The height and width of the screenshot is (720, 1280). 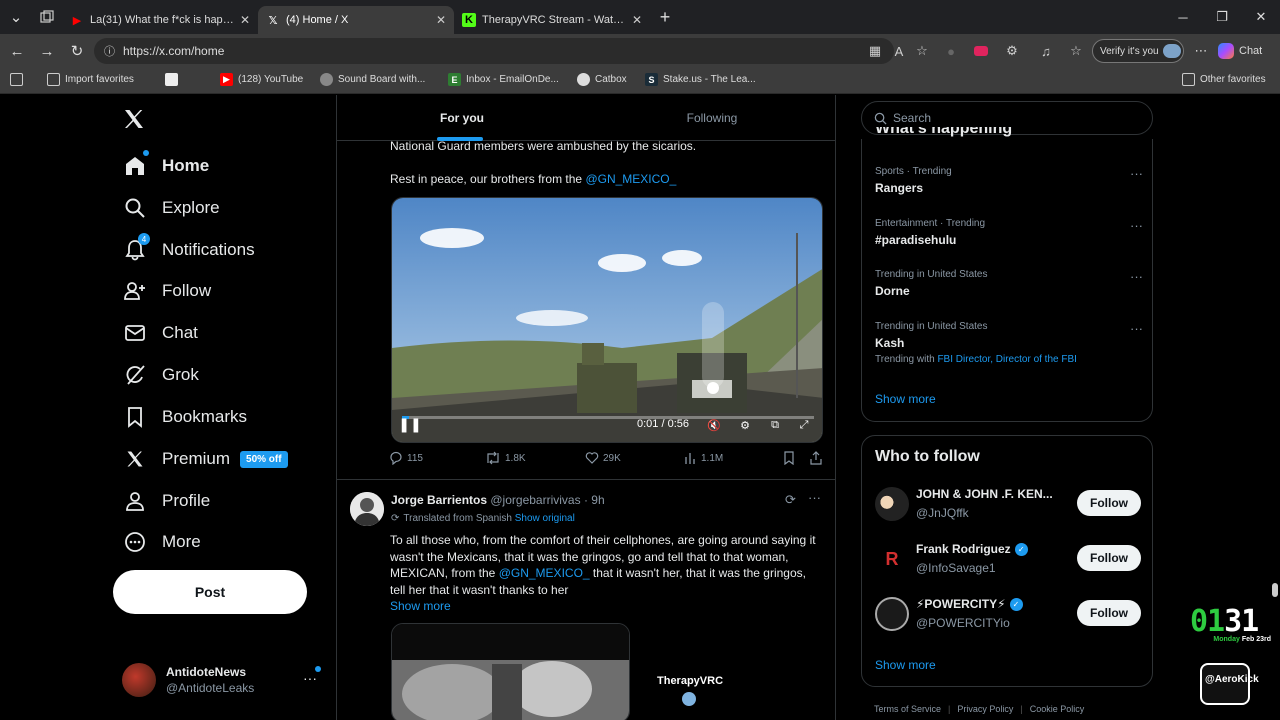 I want to click on music-icon: ♫, so click(x=1046, y=51).